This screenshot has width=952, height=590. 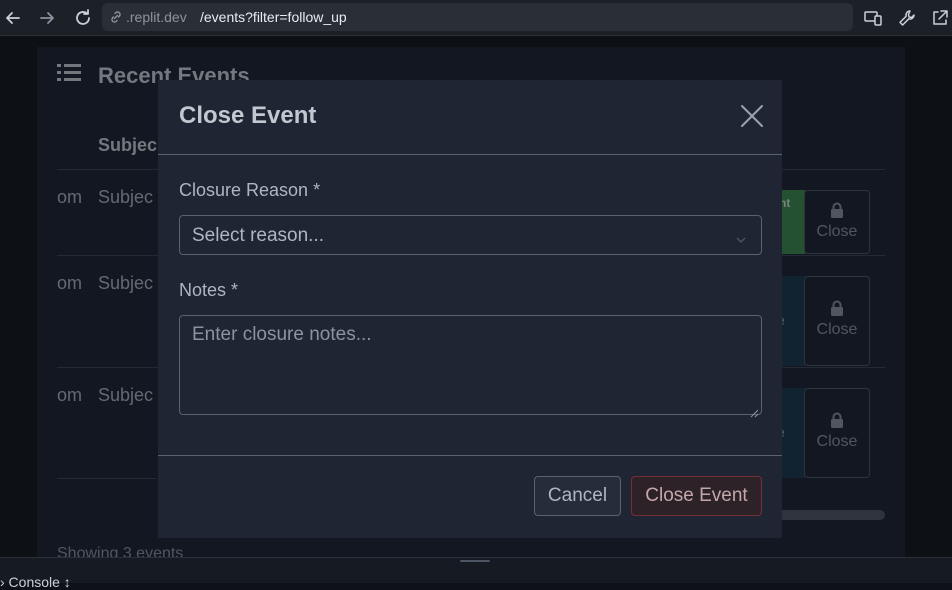 I want to click on chevron-down-icon, so click(x=741, y=236).